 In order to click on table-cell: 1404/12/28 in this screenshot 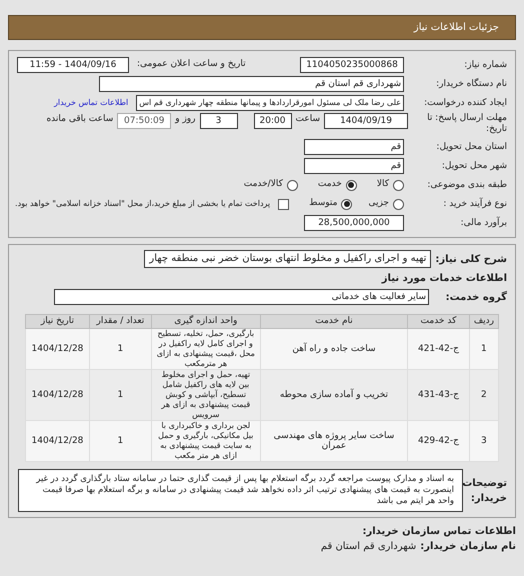, I will do `click(58, 441)`.